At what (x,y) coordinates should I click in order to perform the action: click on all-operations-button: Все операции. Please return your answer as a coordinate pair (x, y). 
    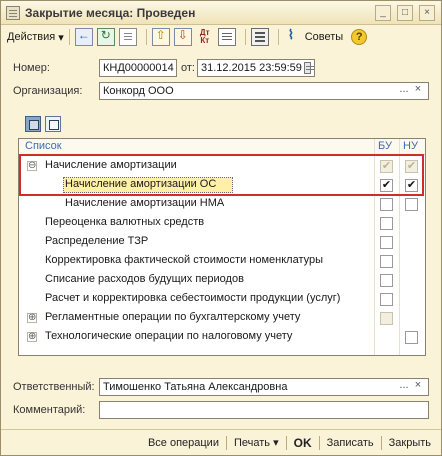
    Looking at the image, I should click on (183, 443).